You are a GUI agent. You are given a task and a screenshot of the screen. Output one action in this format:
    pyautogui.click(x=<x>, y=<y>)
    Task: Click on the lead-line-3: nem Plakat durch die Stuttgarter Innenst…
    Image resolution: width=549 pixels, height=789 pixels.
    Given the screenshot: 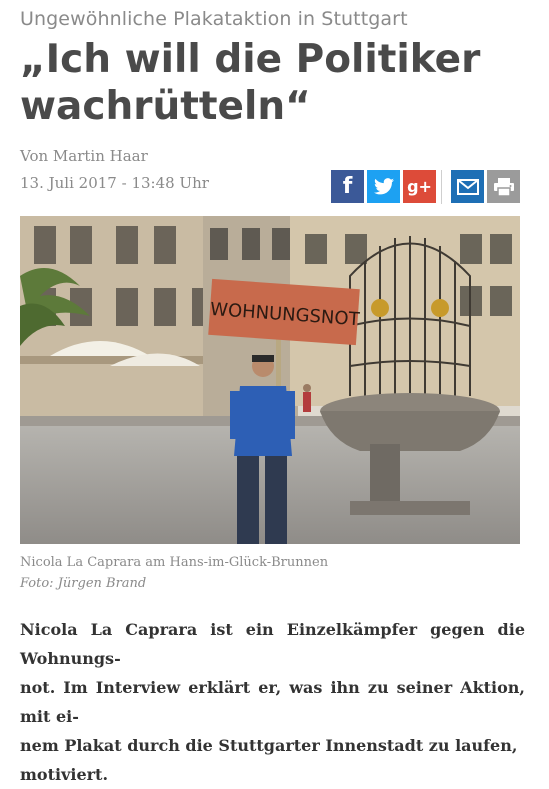 What is the action you would take?
    pyautogui.click(x=269, y=745)
    